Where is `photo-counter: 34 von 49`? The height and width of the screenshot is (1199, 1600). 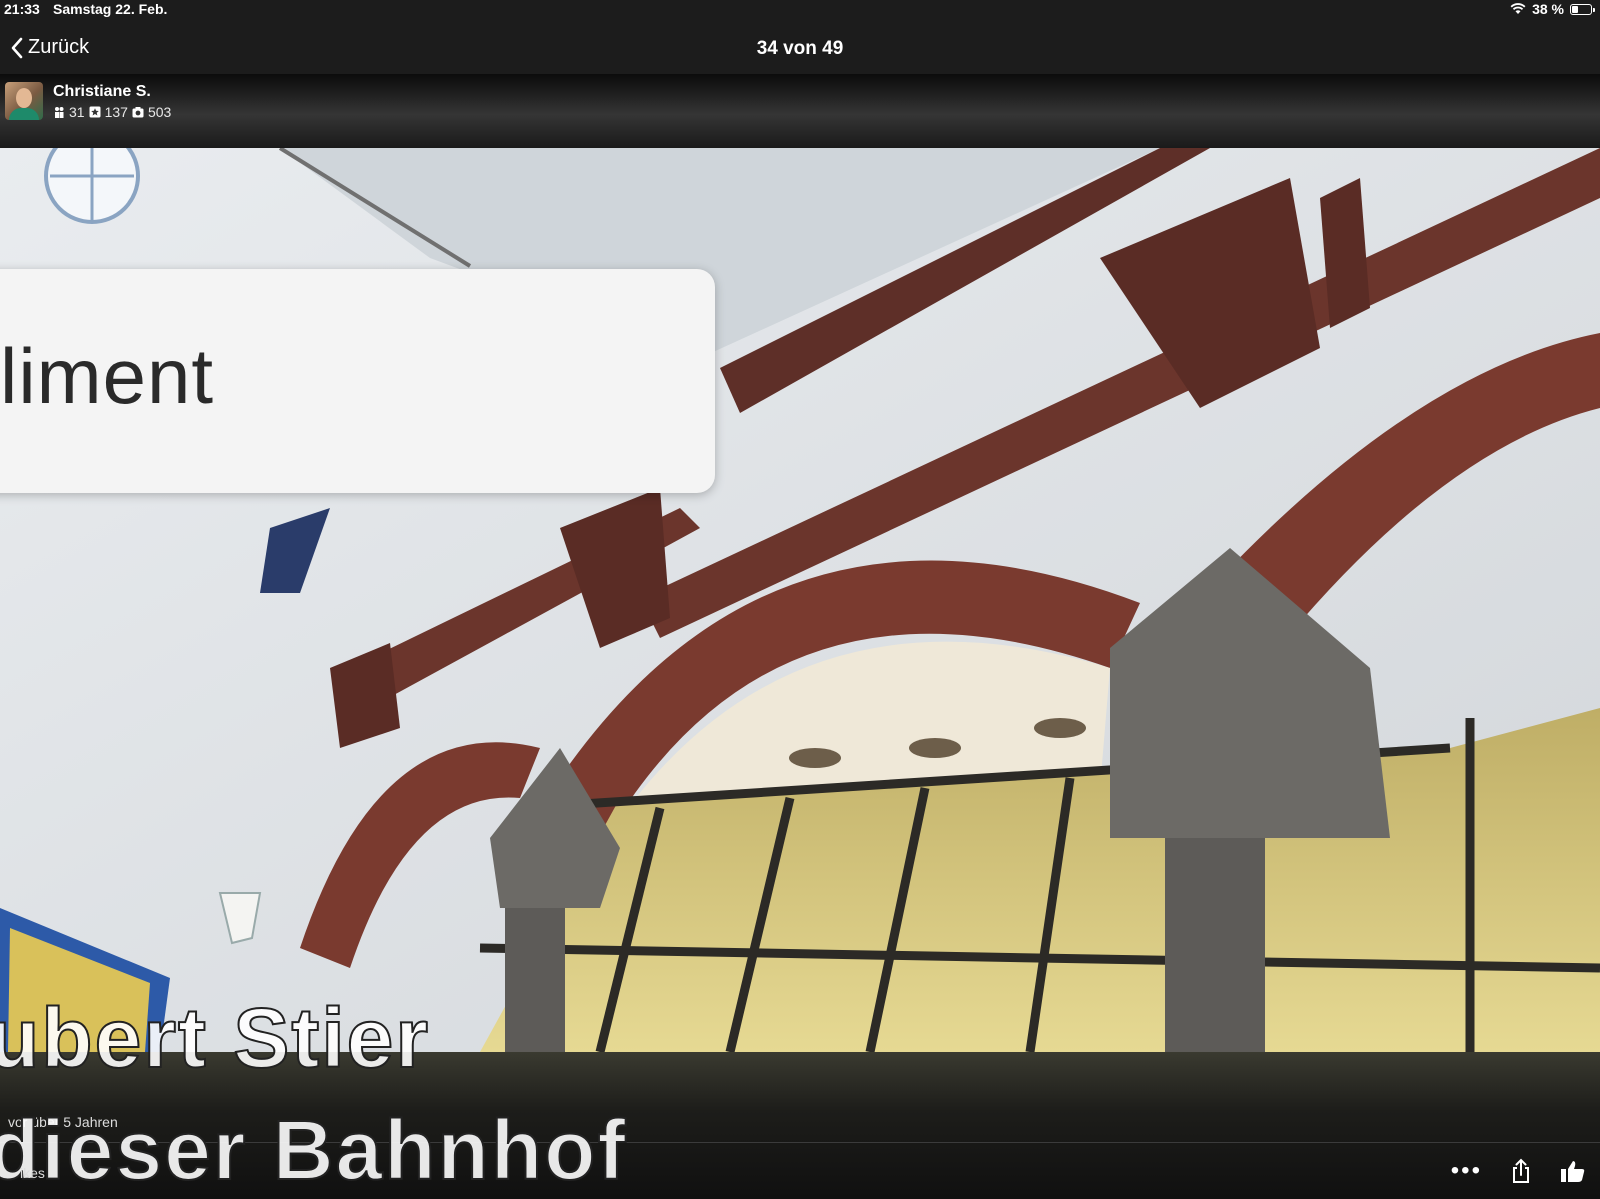
photo-counter: 34 von 49 is located at coordinates (800, 48).